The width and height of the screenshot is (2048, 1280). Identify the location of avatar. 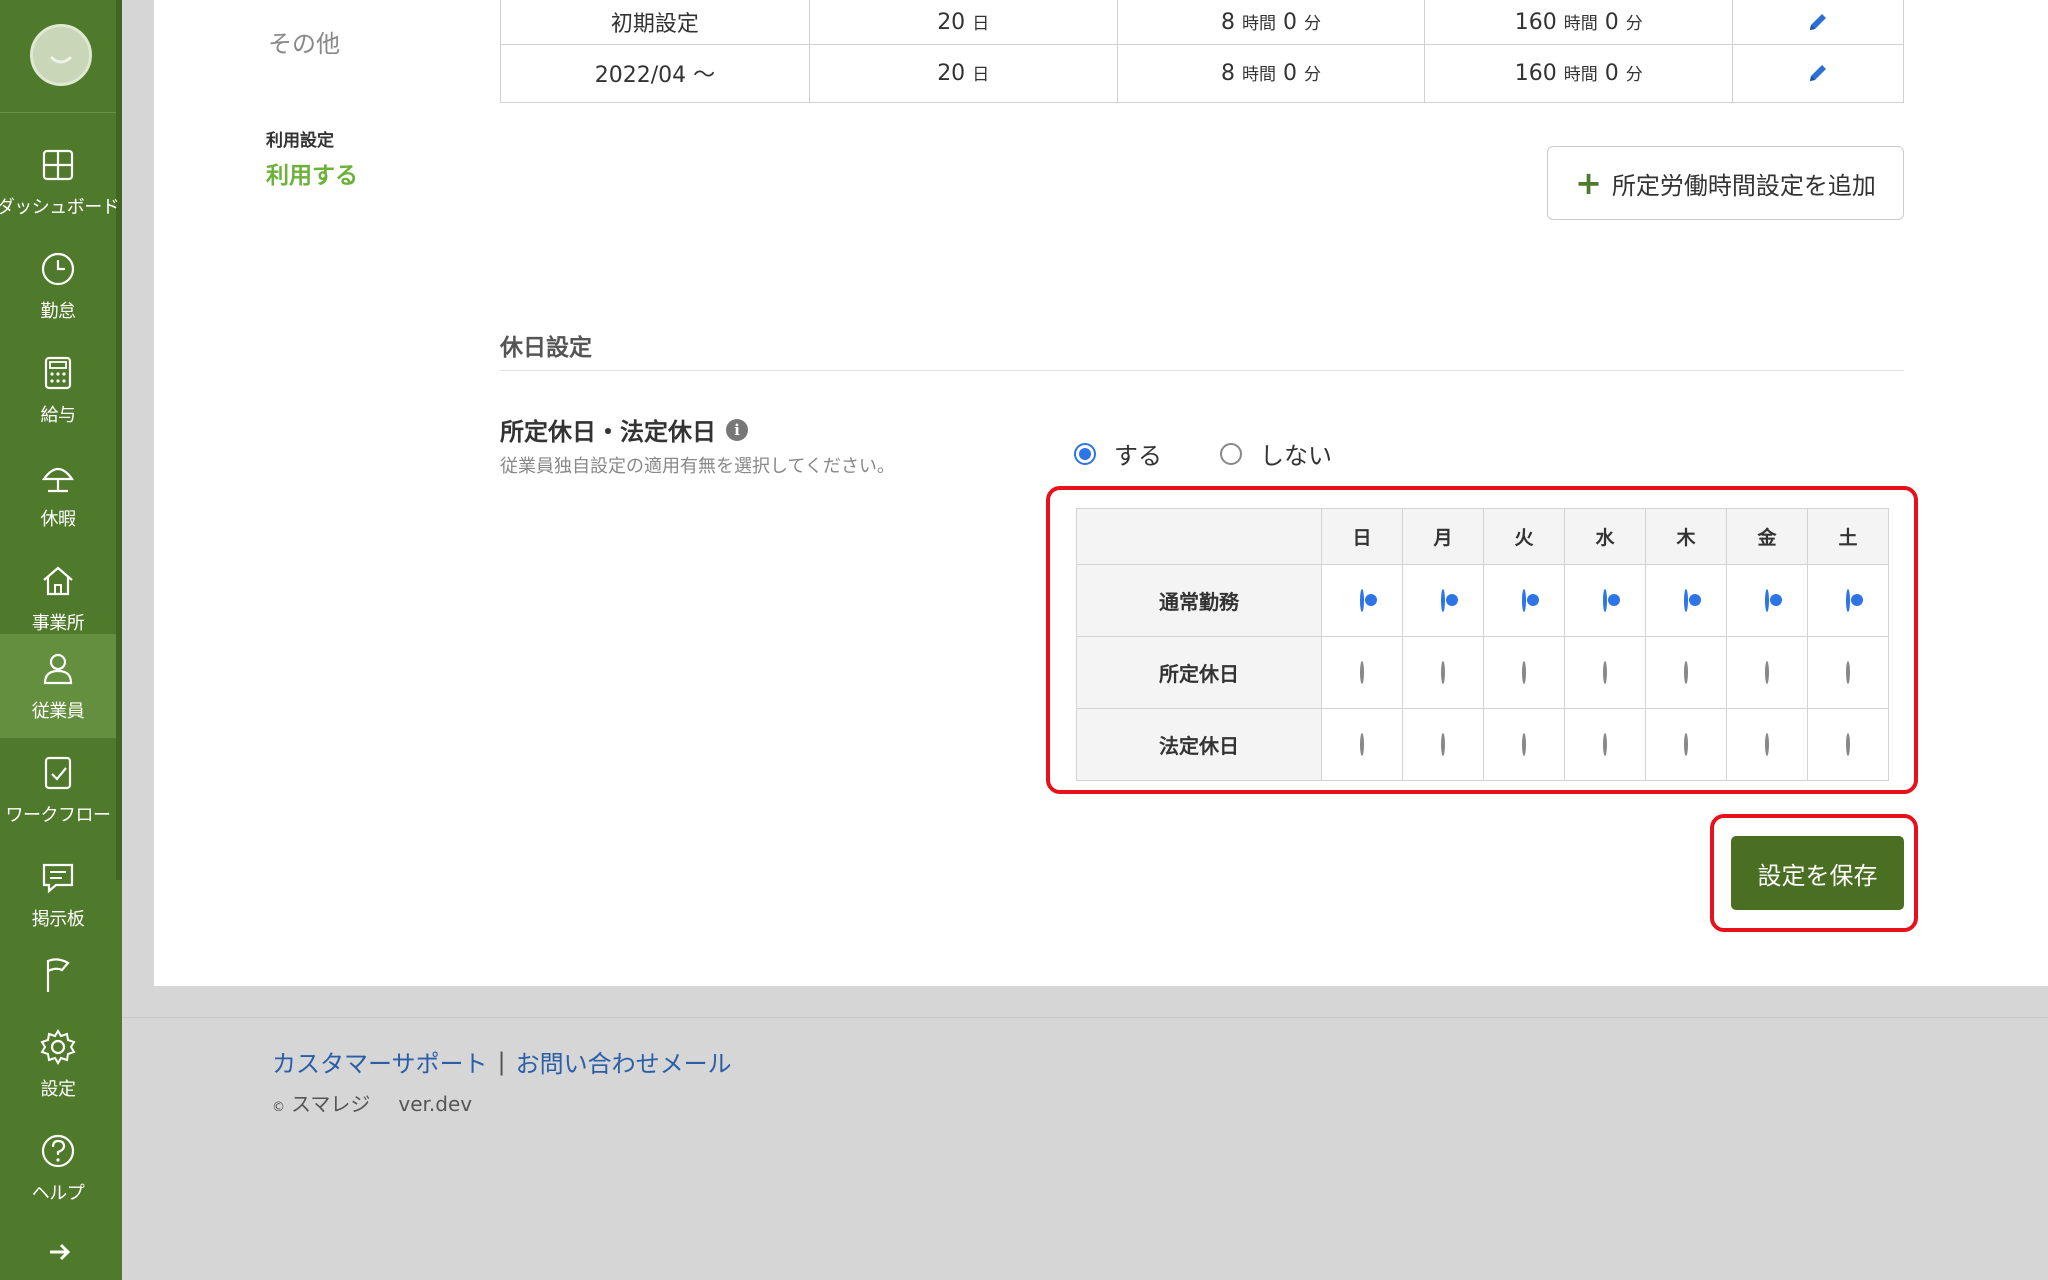
(61, 55).